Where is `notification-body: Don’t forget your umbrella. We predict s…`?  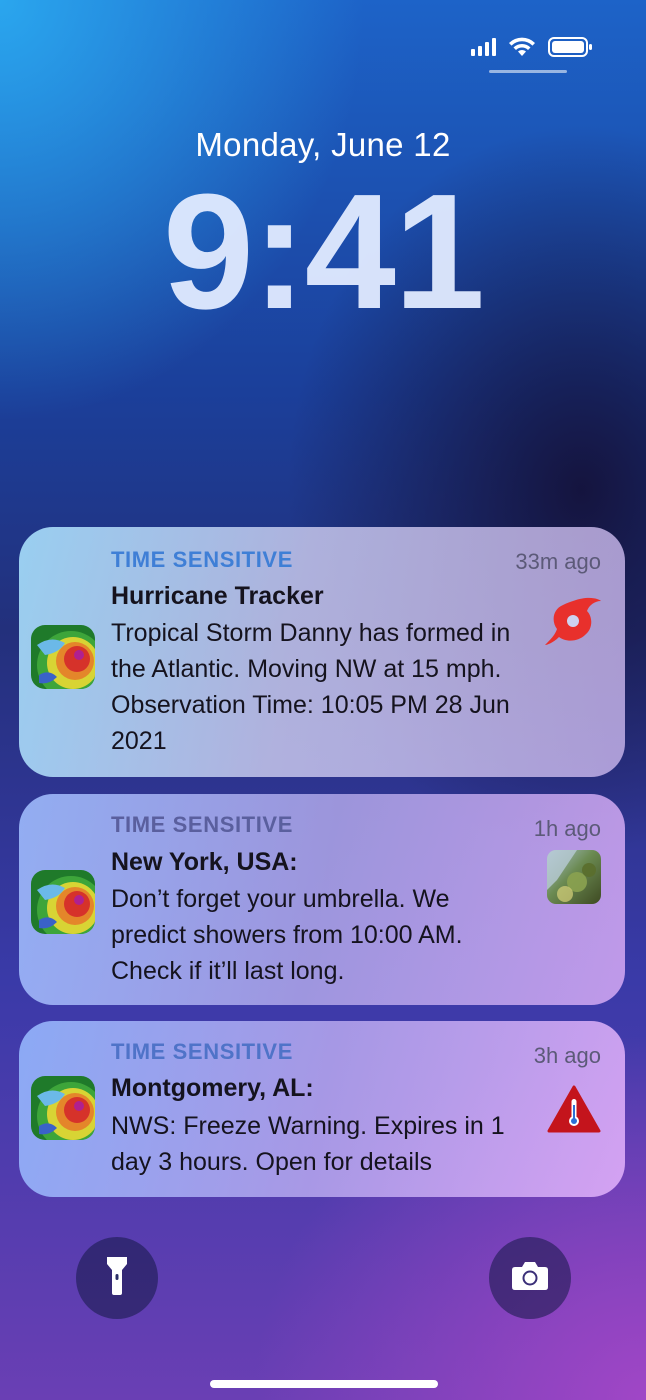
notification-body: Don’t forget your umbrella. We predict s… is located at coordinates (287, 935).